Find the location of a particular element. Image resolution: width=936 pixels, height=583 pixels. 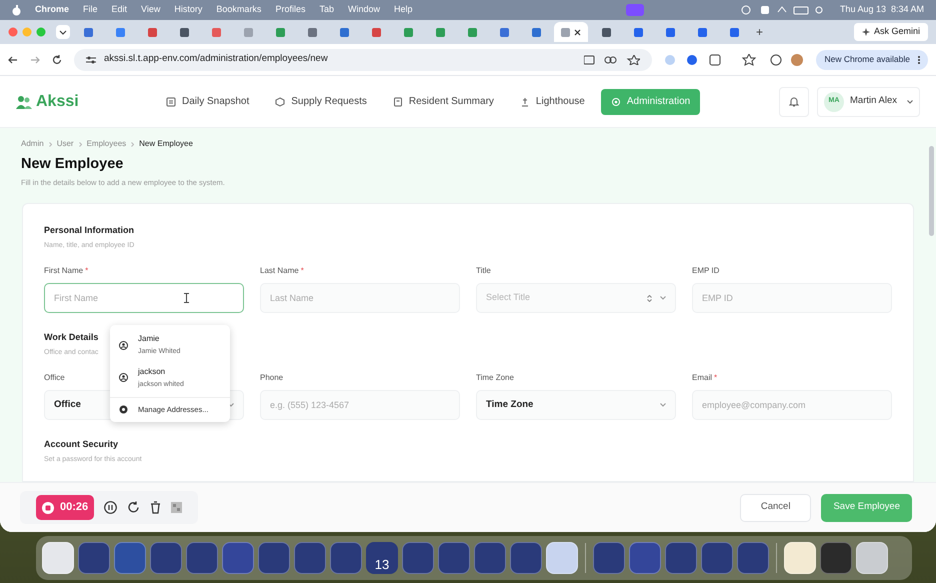

window-controls-icon is located at coordinates (28, 32).